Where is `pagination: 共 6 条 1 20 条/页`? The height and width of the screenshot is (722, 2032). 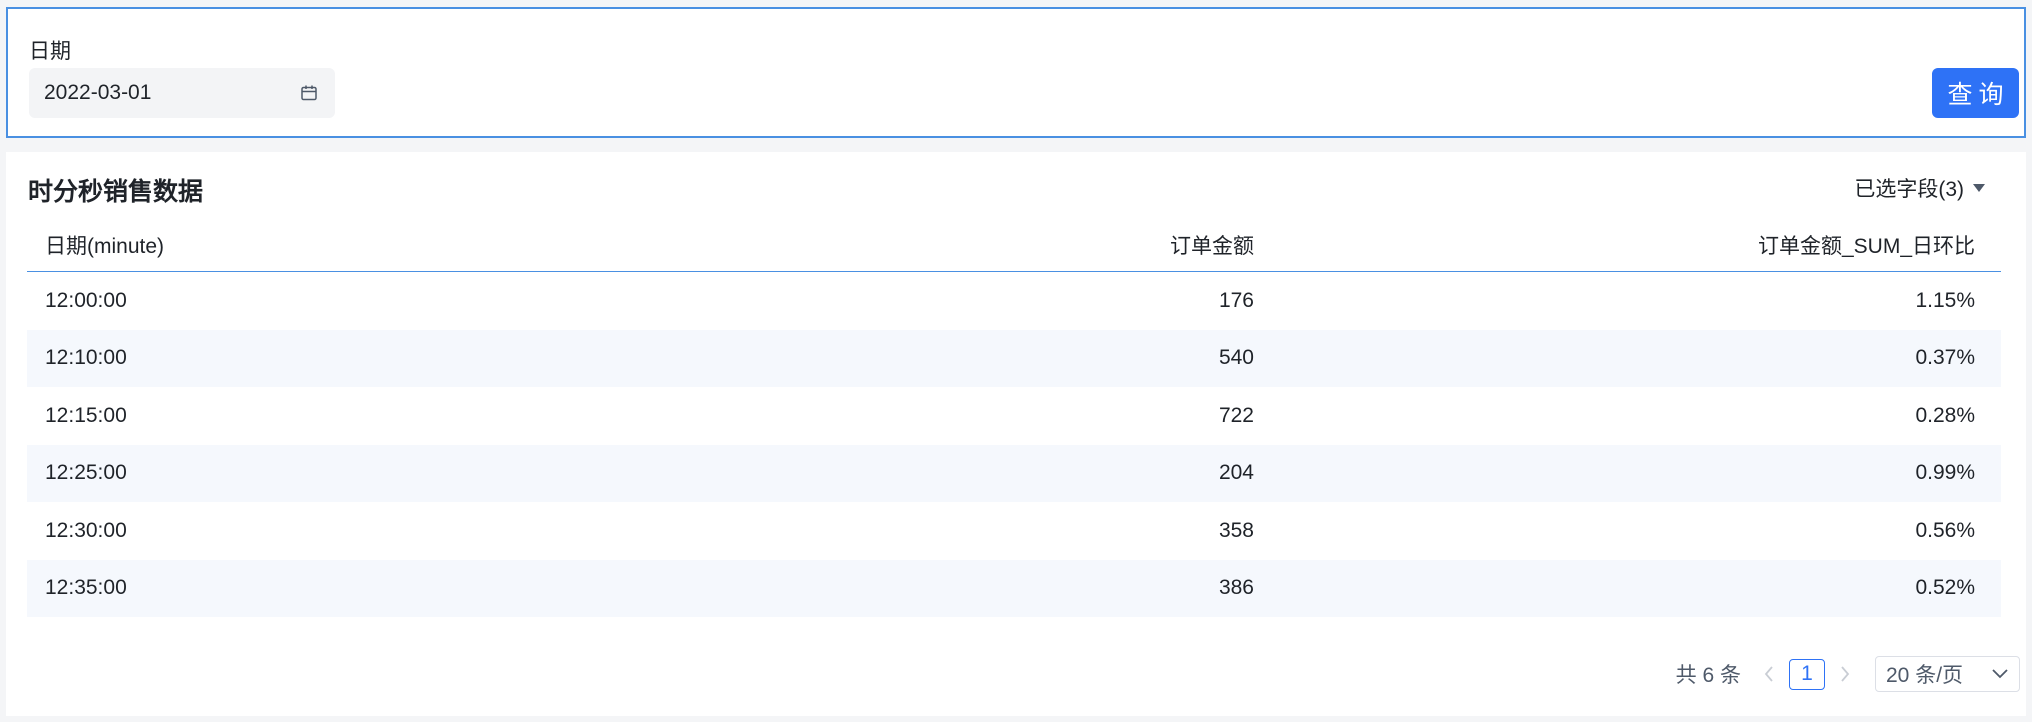
pagination: 共 6 条 1 20 条/页 is located at coordinates (1848, 674).